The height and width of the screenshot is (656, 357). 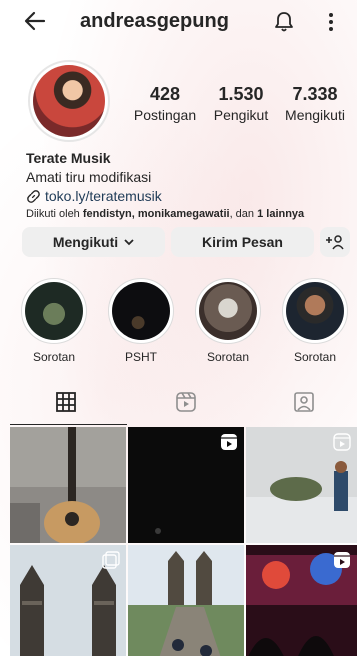 I want to click on send-message-button-label: Kirim Pesan, so click(x=242, y=242).